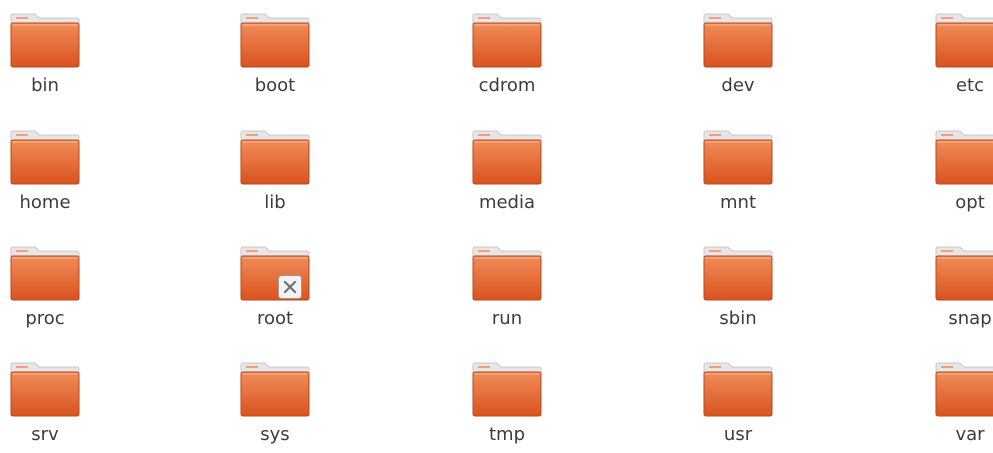  I want to click on unreadable-emblem-icon, so click(290, 287).